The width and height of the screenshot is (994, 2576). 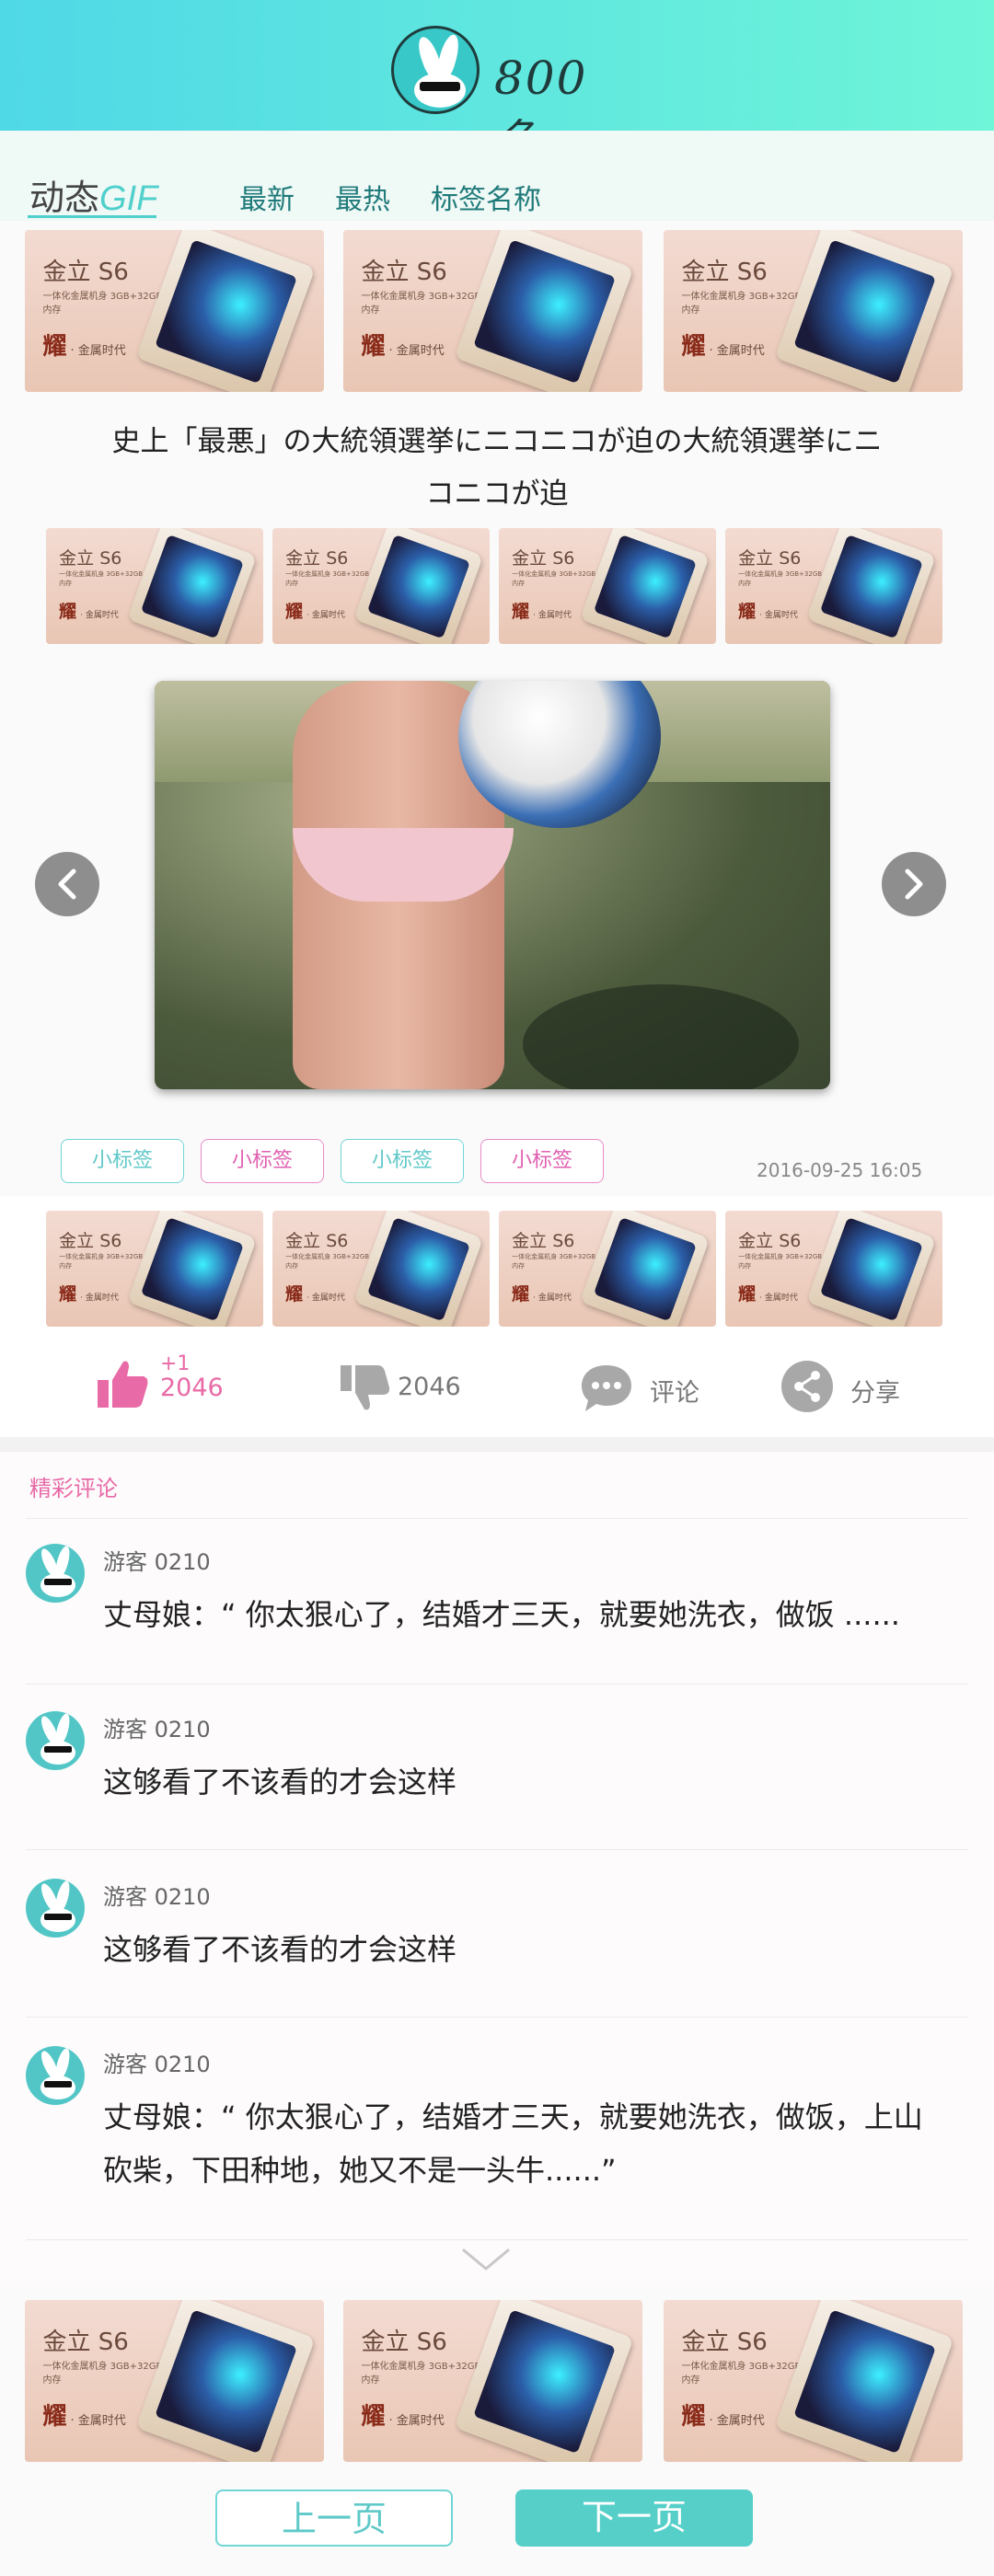 What do you see at coordinates (402, 1161) in the screenshot?
I see `tag-3: 小标签` at bounding box center [402, 1161].